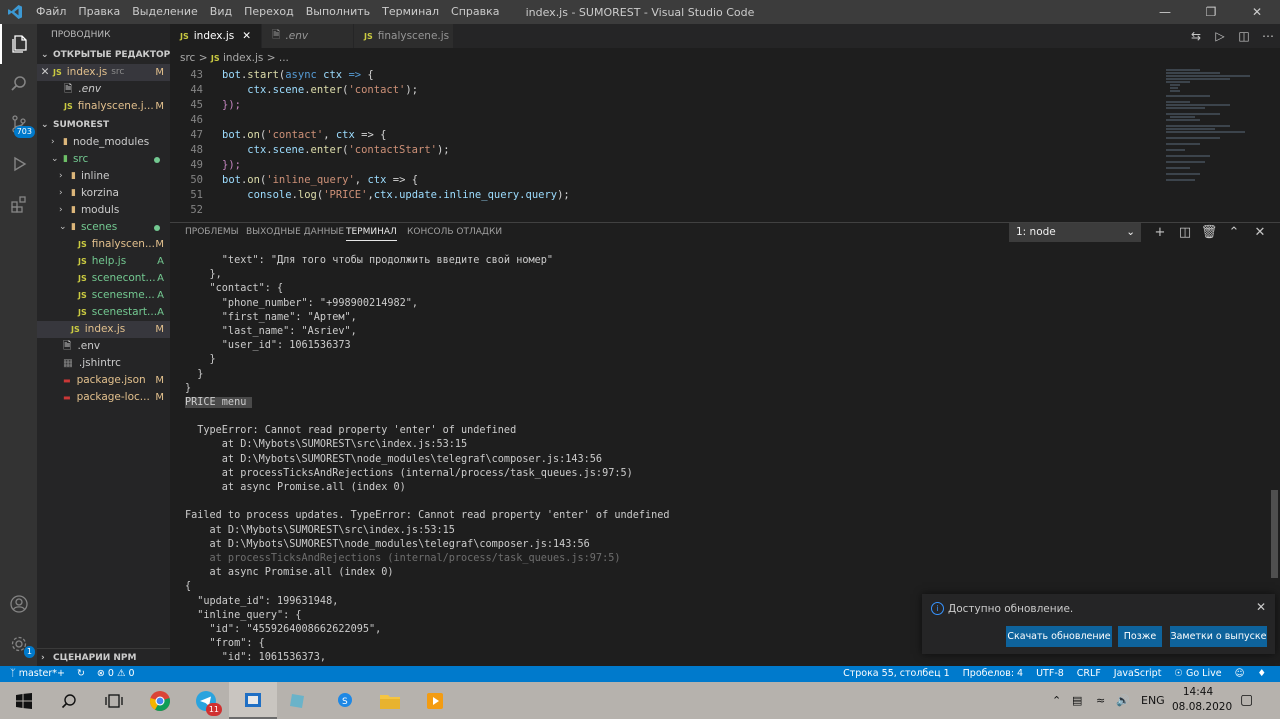 The height and width of the screenshot is (719, 1280). I want to click on split-terminal-icon: ◫, so click(1185, 232).